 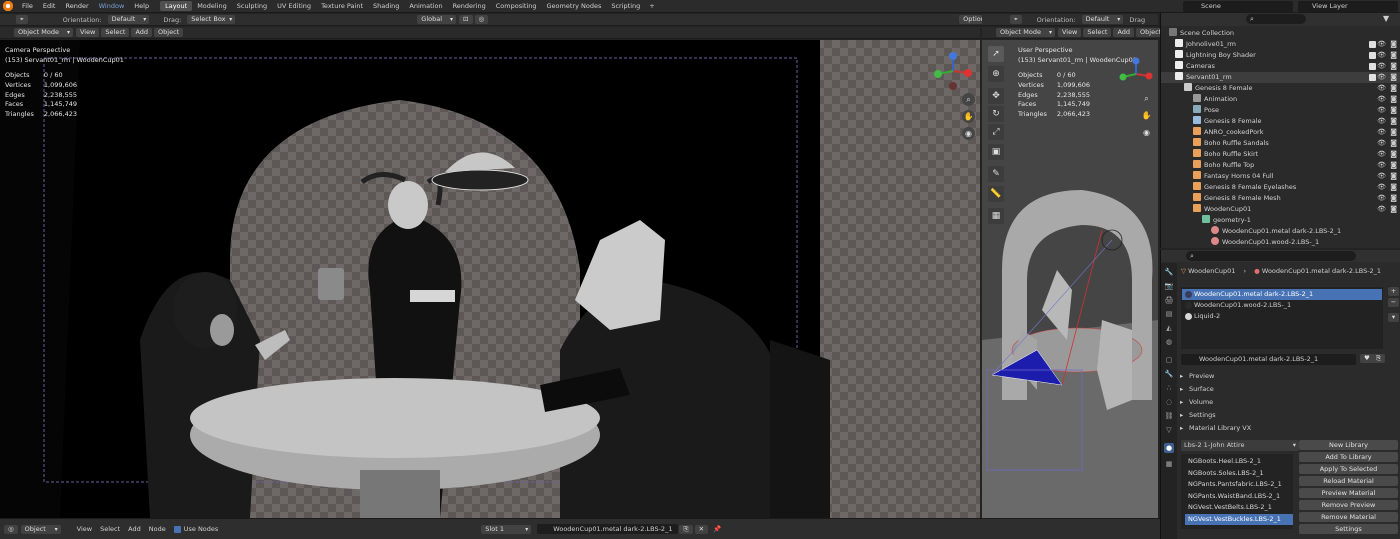 I want to click on tab-layout: Layout, so click(x=176, y=6).